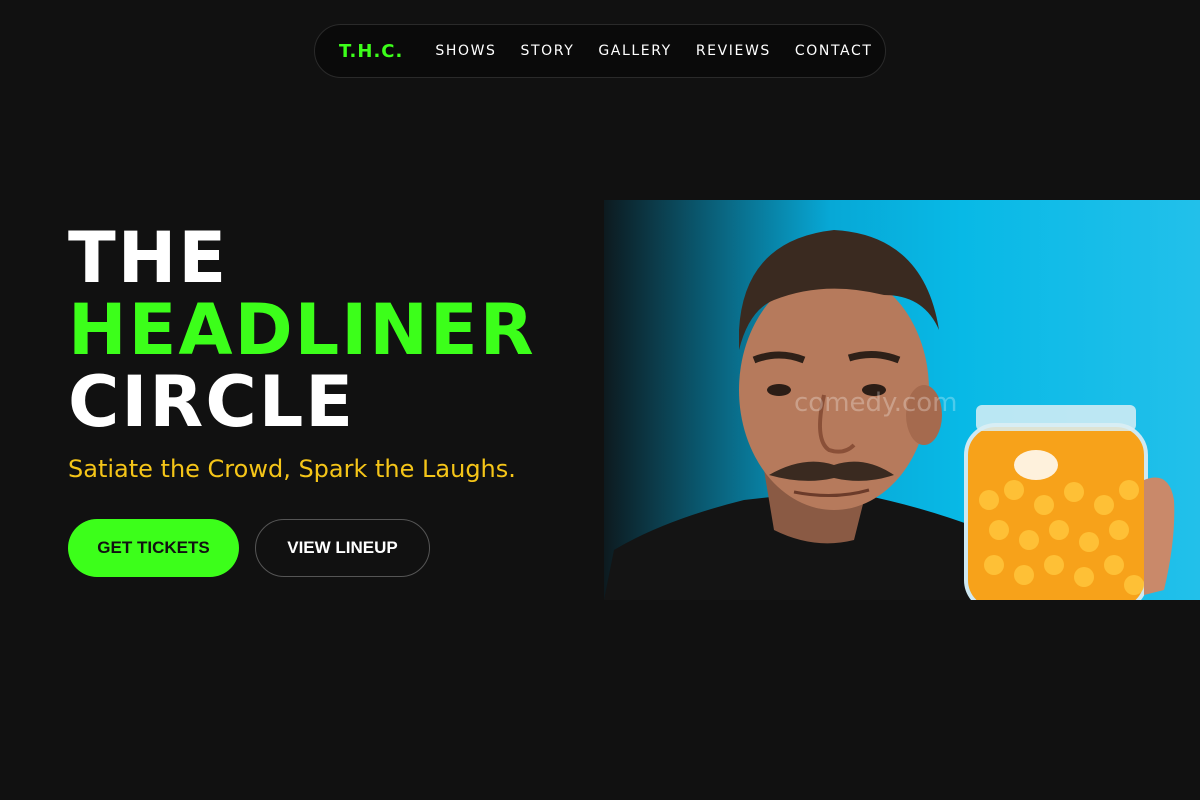 The image size is (1200, 800). Describe the element at coordinates (153, 548) in the screenshot. I see `get-tickets-button: GET TICKETS` at that location.